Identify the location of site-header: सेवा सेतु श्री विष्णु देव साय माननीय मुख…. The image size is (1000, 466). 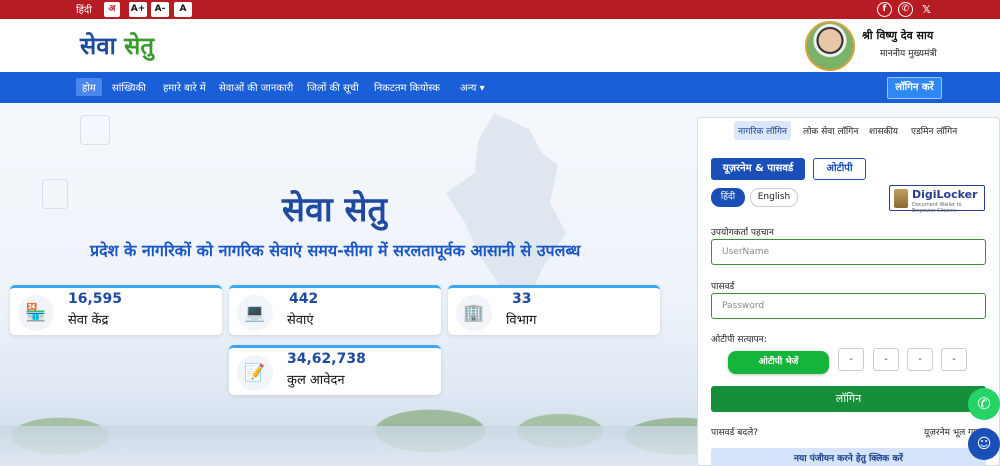
(500, 45).